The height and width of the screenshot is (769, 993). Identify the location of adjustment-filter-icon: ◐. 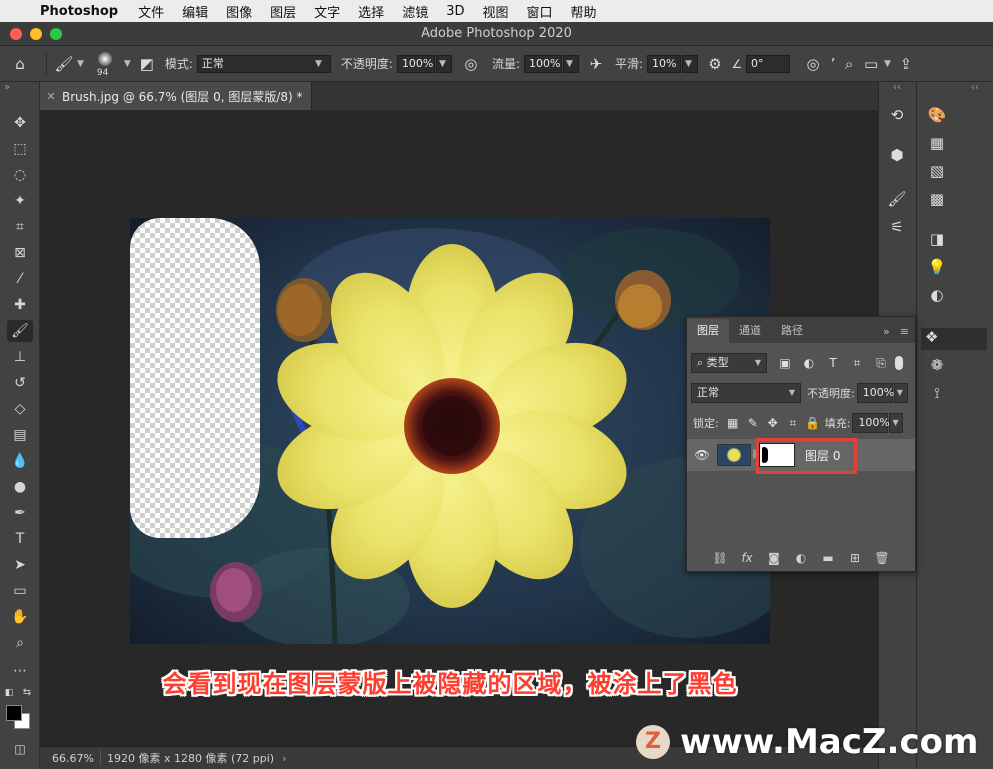
(809, 363).